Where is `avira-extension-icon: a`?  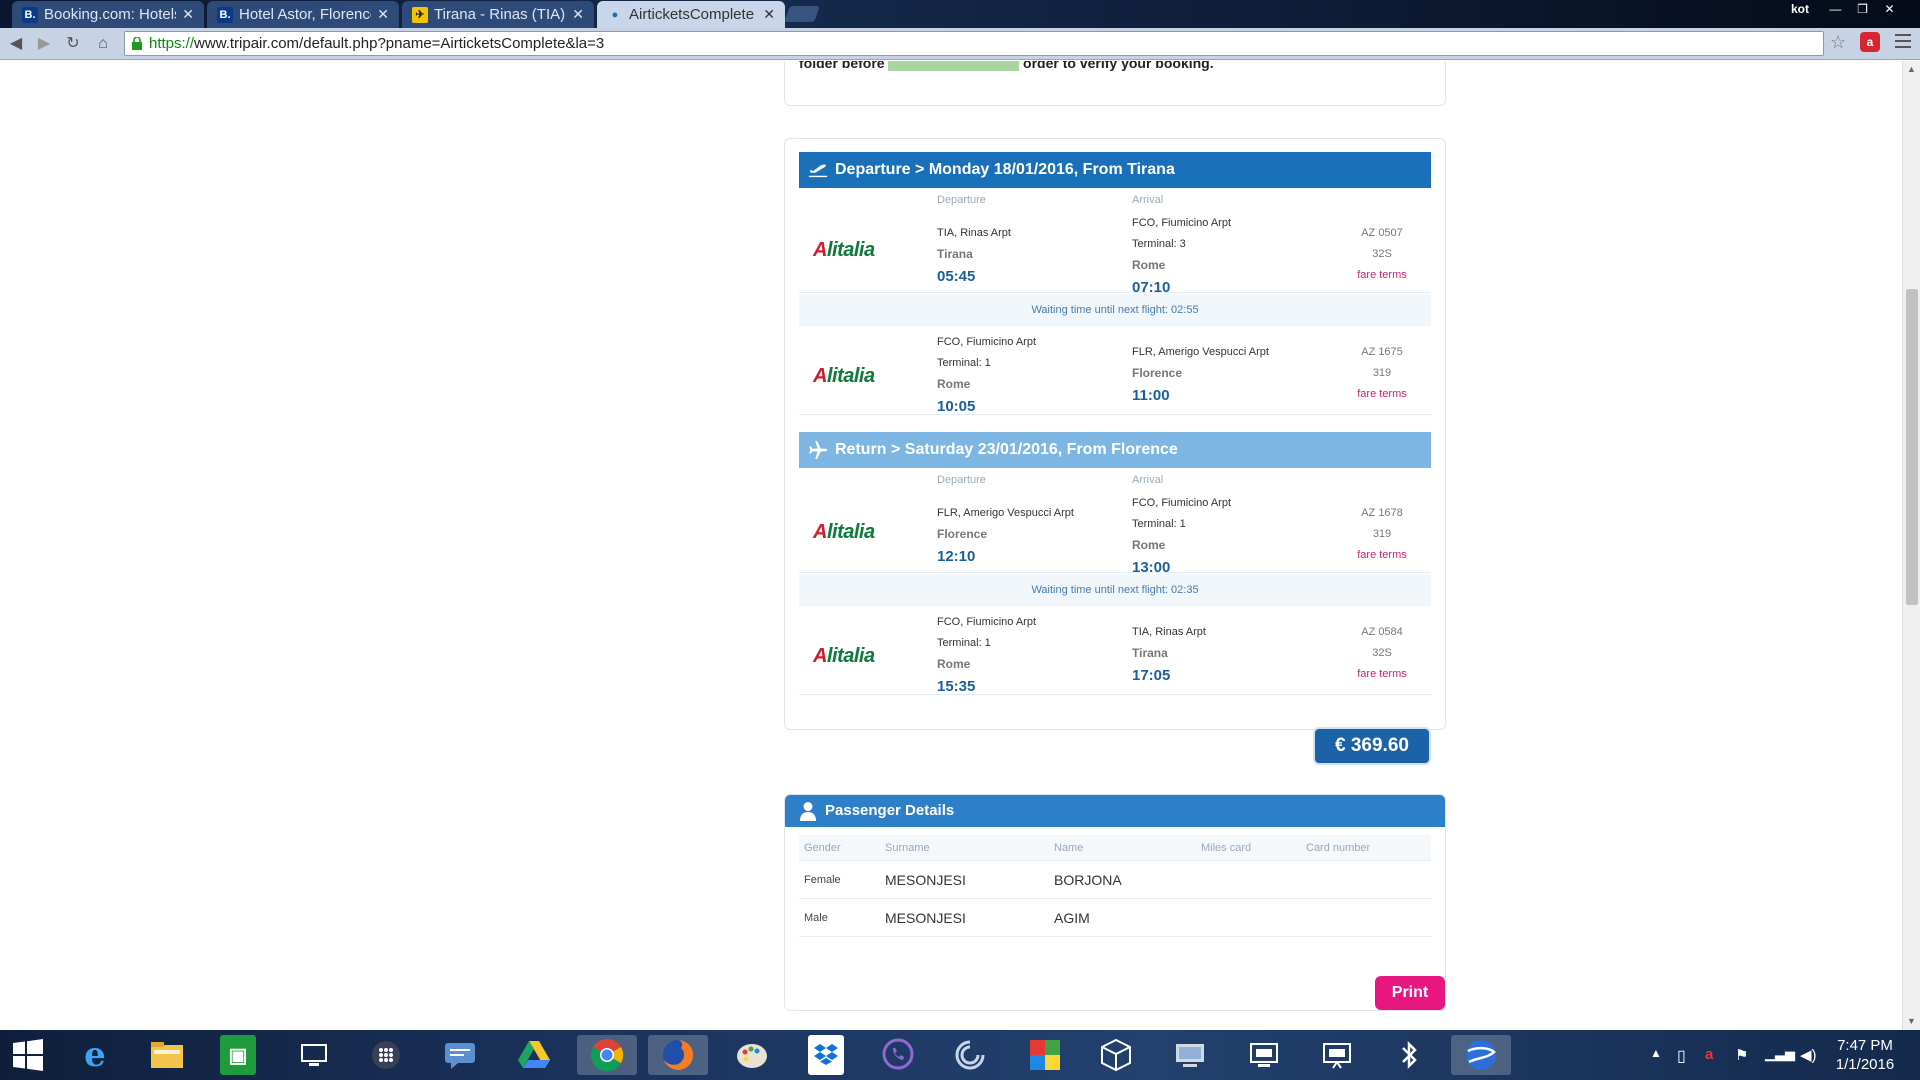 avira-extension-icon: a is located at coordinates (1870, 42).